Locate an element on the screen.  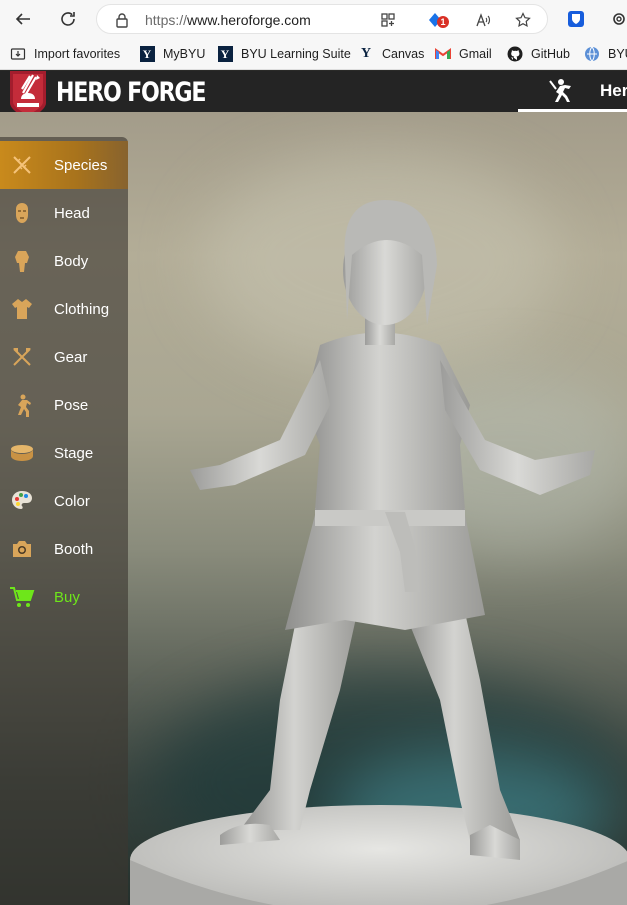
menu-label: Buy is located at coordinates (67, 597).